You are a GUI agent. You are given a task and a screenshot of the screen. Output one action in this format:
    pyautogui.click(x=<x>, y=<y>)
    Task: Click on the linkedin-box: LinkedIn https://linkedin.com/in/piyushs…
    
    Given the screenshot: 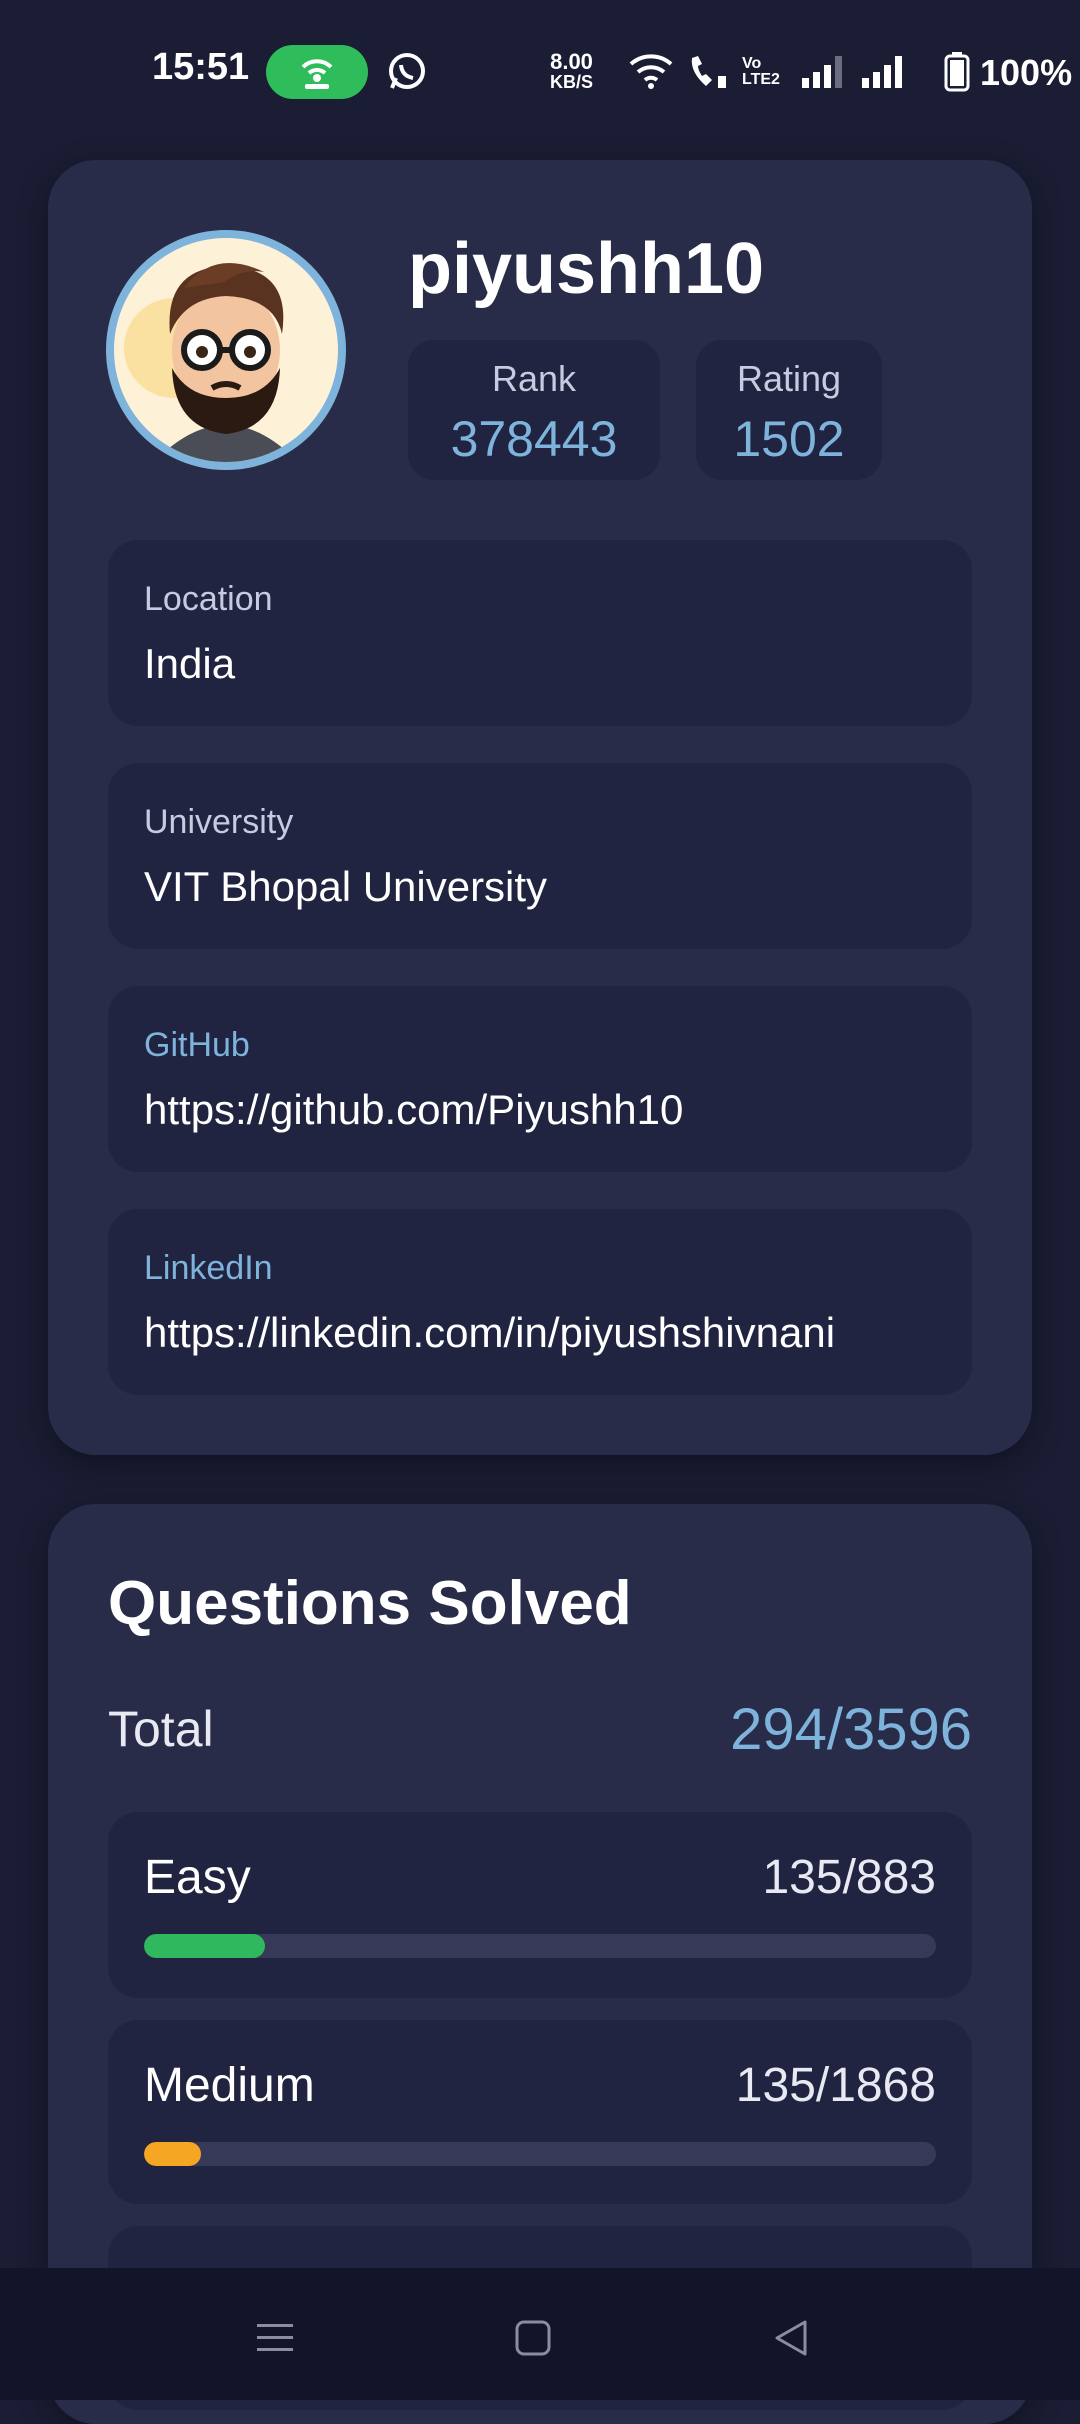 What is the action you would take?
    pyautogui.click(x=540, y=1302)
    